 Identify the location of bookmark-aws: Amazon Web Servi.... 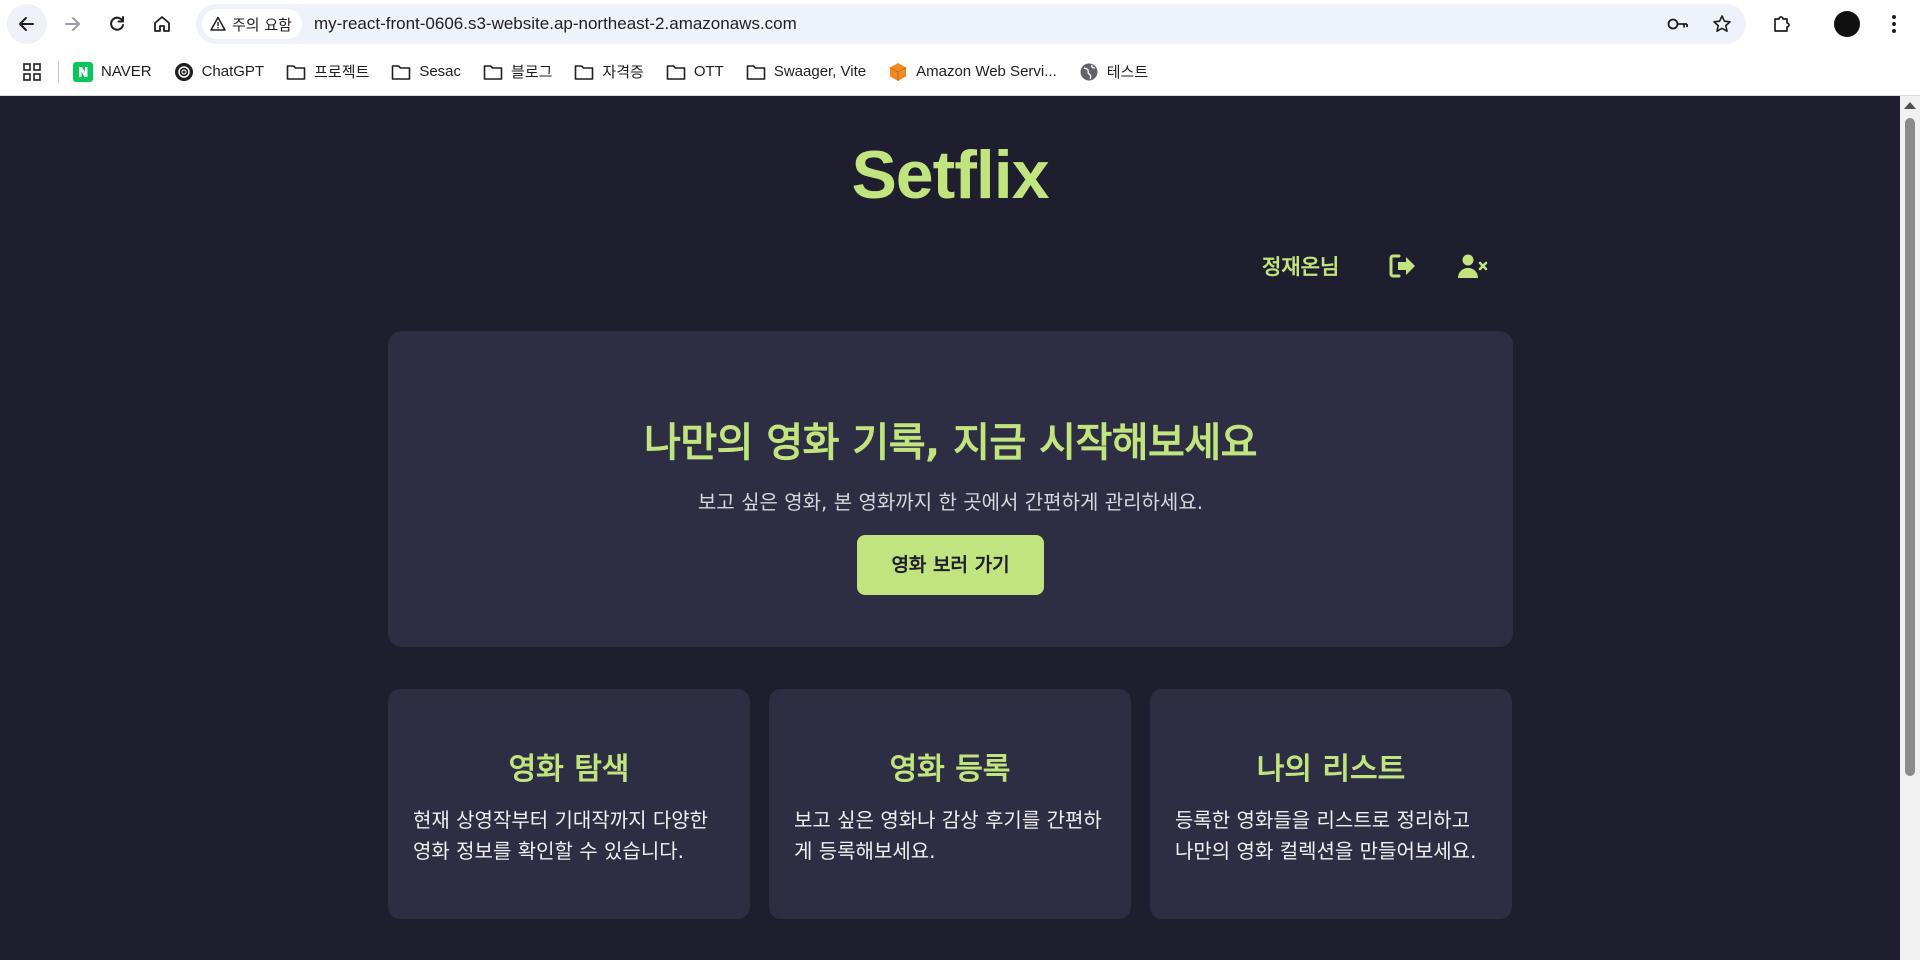
(972, 72).